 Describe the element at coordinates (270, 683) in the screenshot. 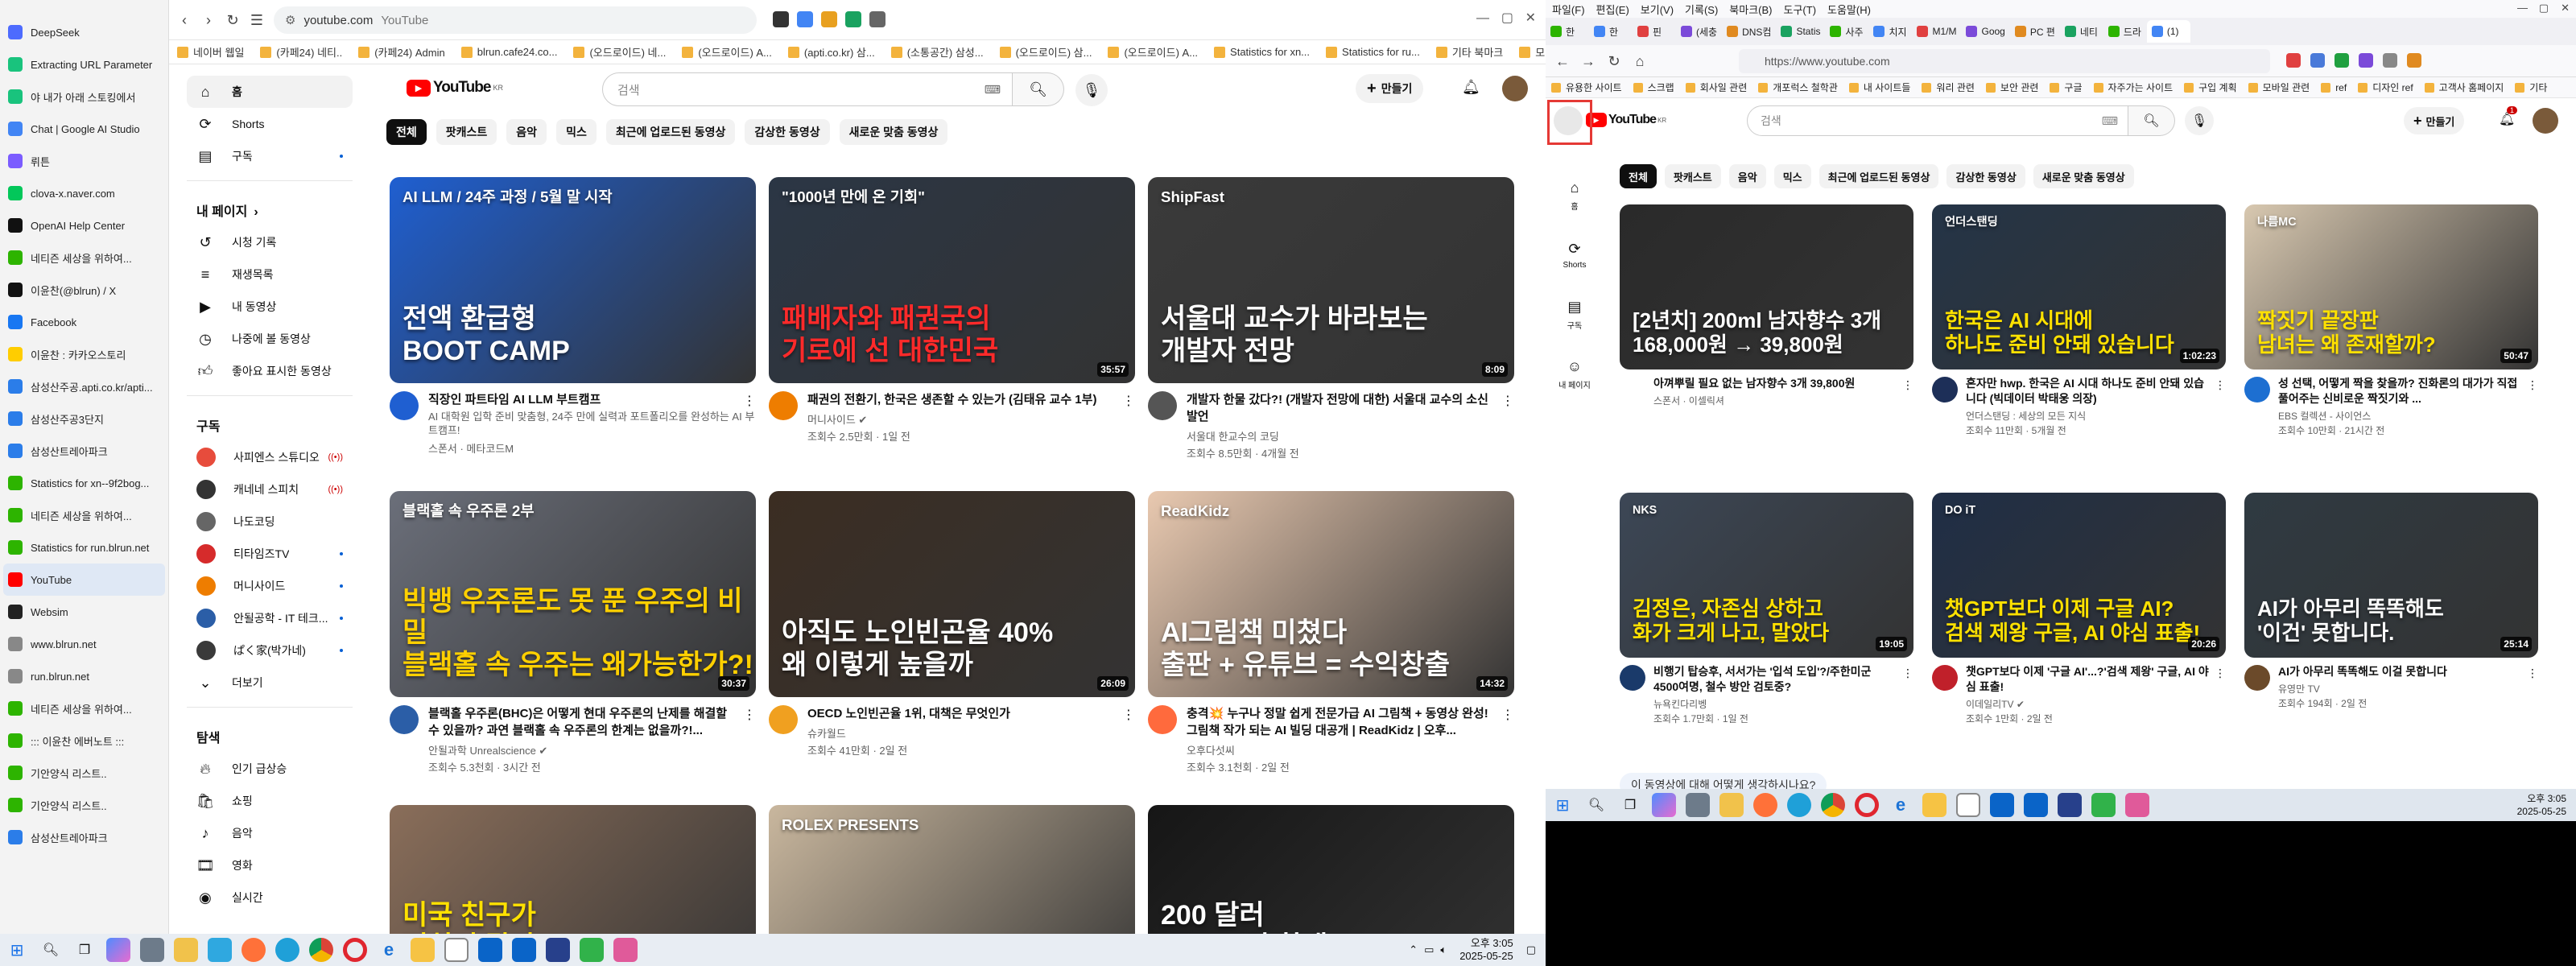

I see `show-more-button: ⌄ 더보기` at that location.